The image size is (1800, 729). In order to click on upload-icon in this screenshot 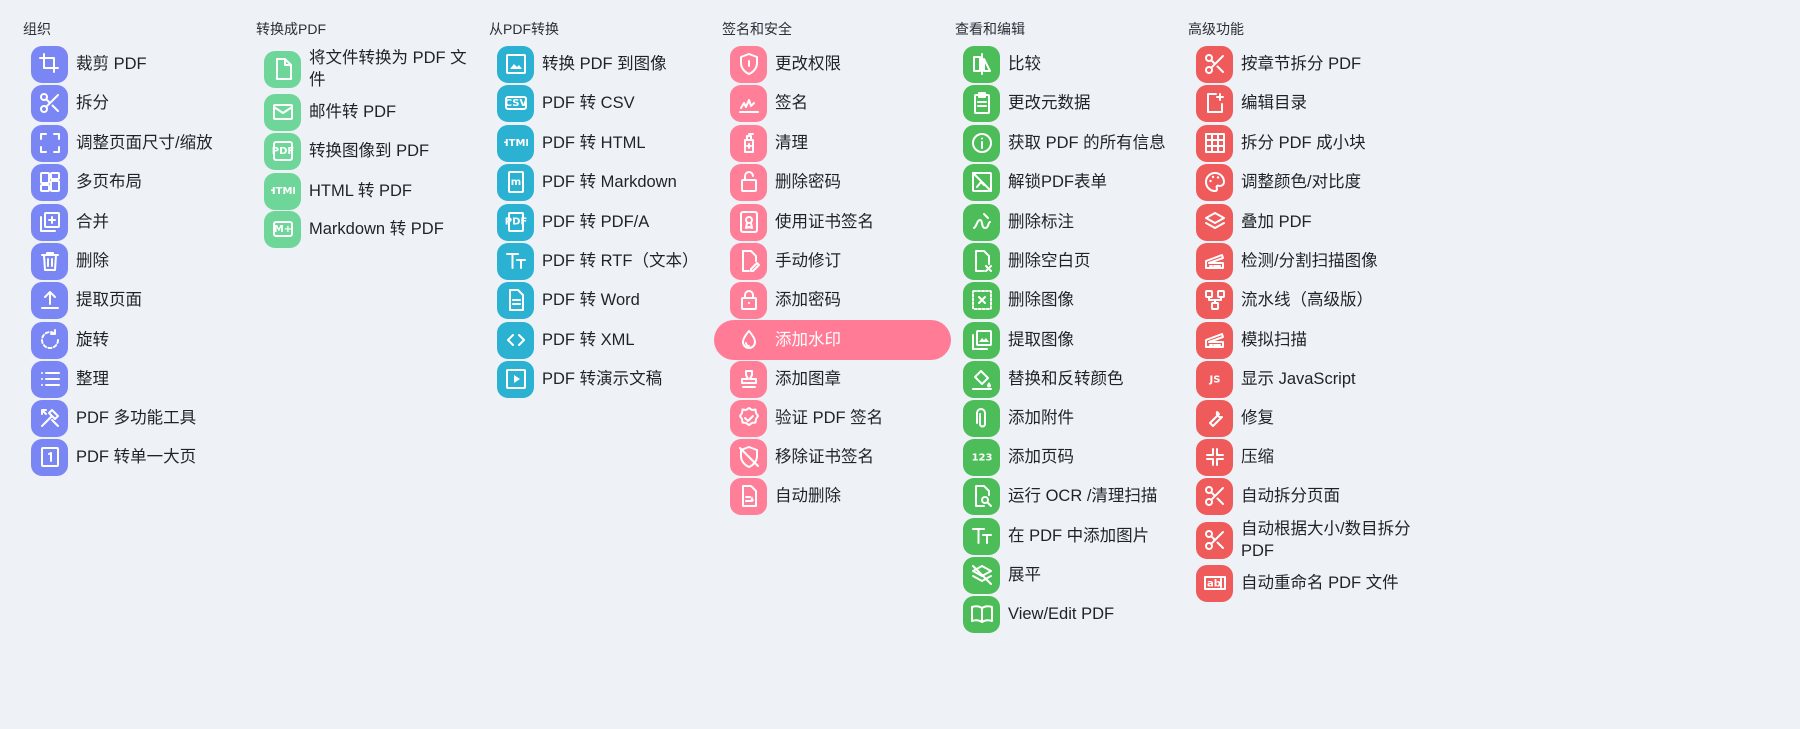, I will do `click(49, 300)`.